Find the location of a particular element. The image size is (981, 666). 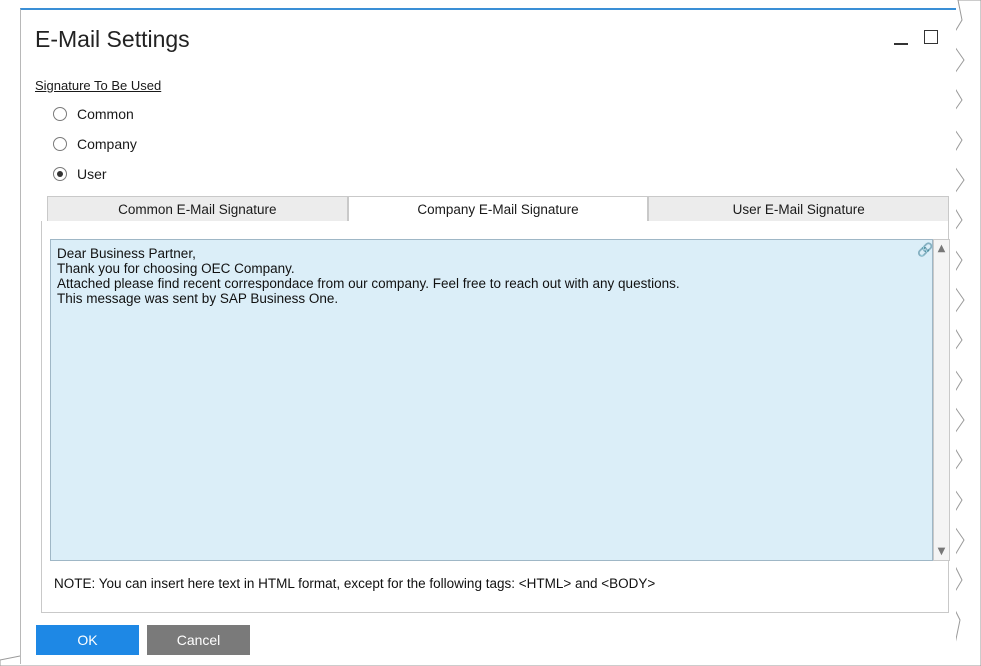

hyperlink-icon: 🔗 is located at coordinates (925, 250).